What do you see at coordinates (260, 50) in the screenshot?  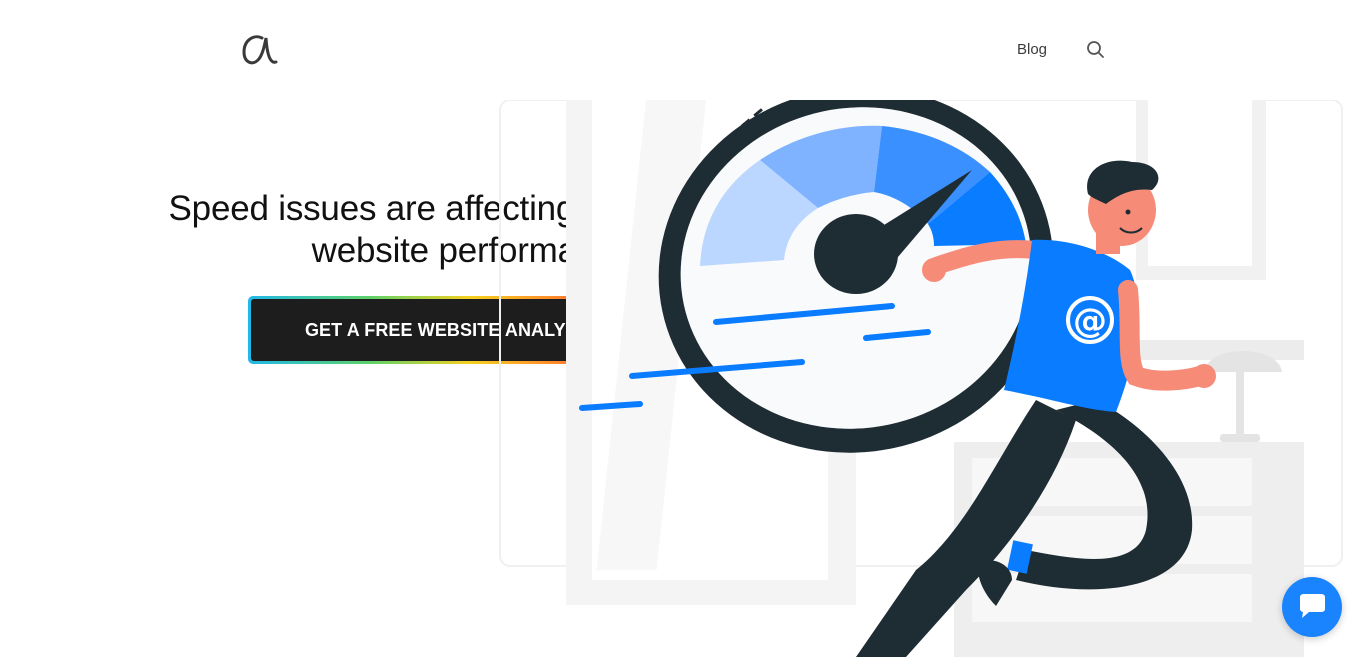 I see `site-logo` at bounding box center [260, 50].